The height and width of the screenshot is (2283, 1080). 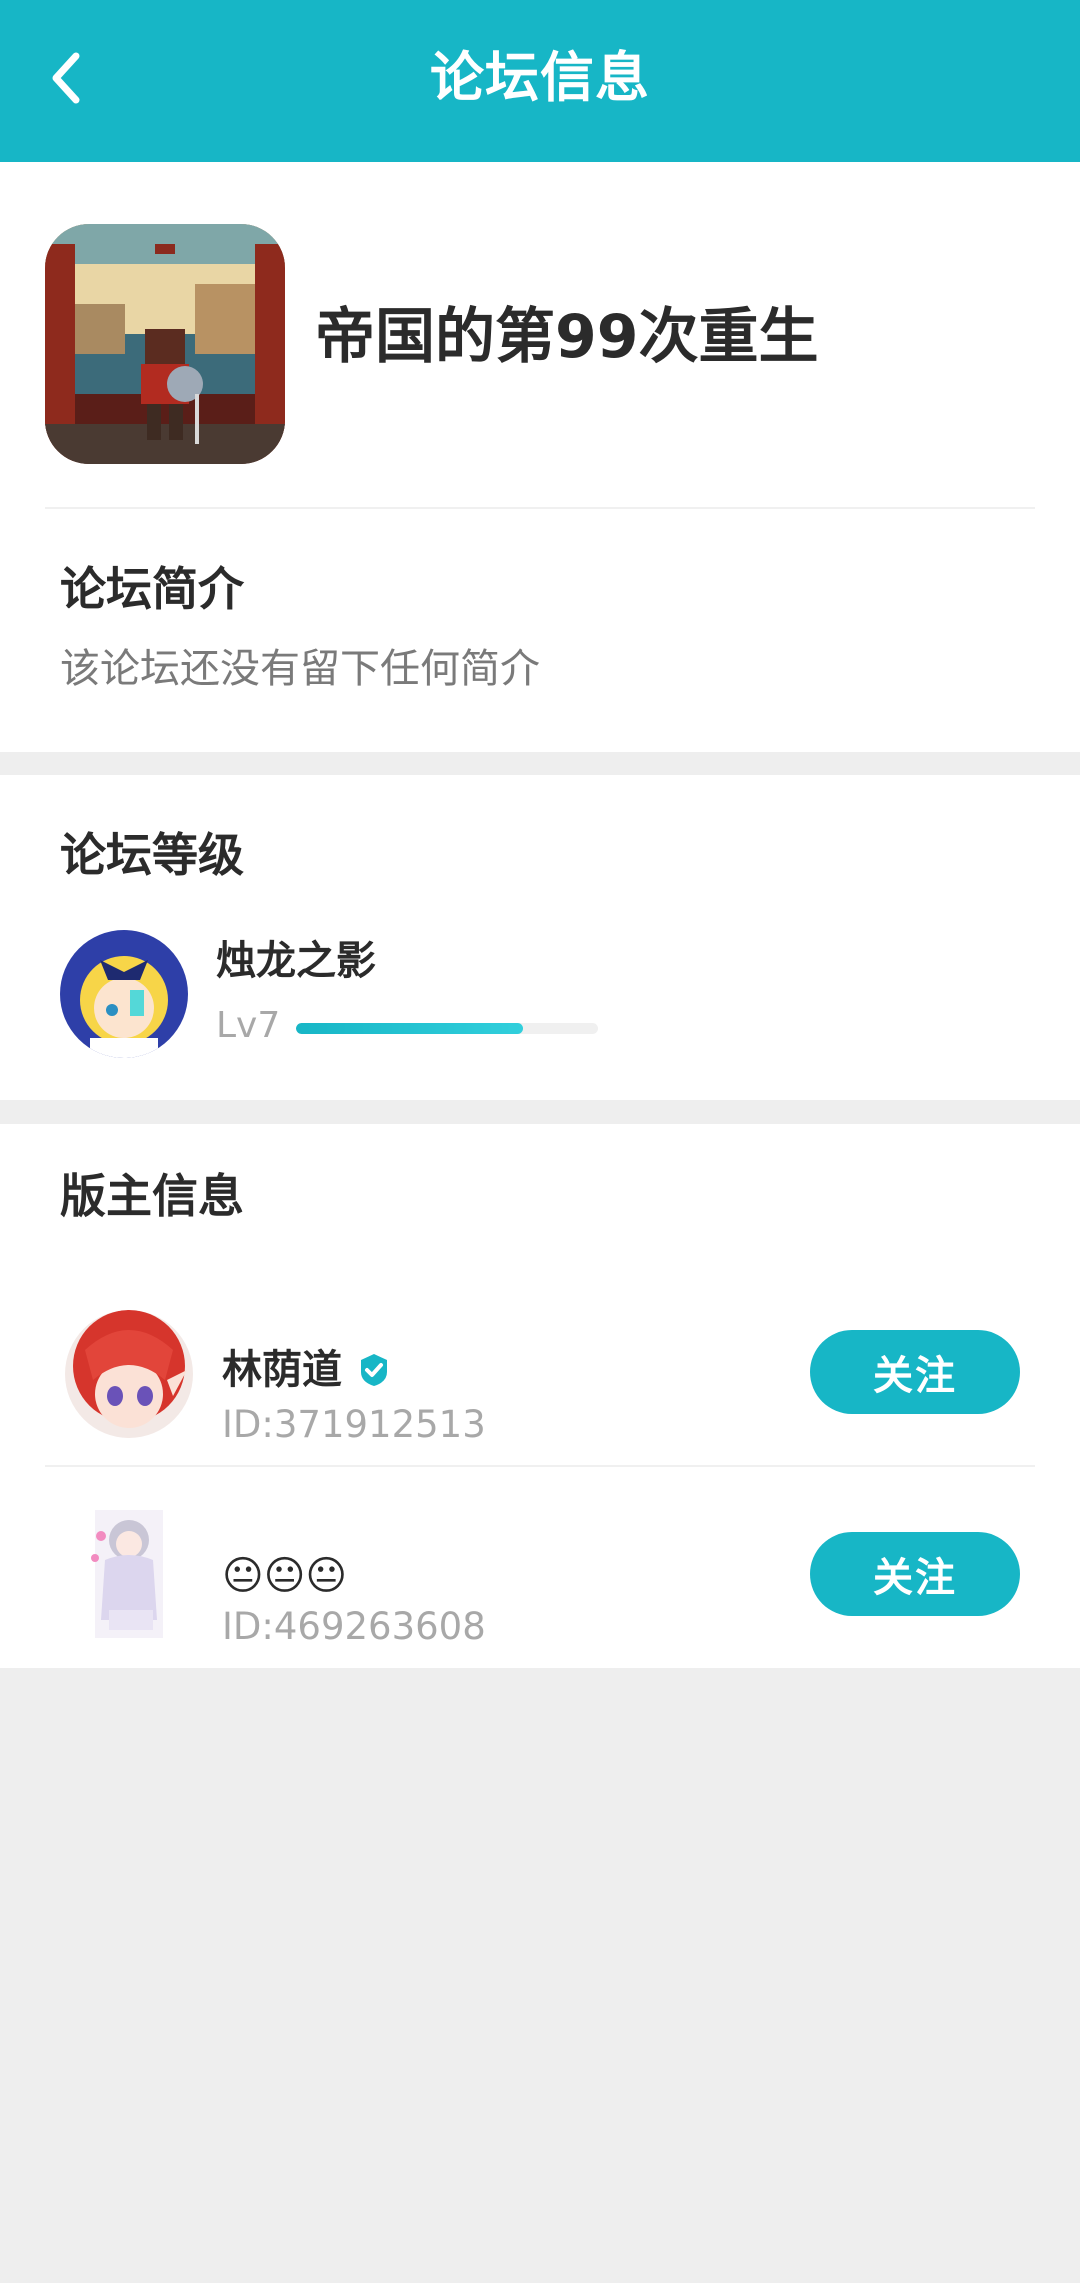 I want to click on moderator-name: 林荫道, so click(x=307, y=1370).